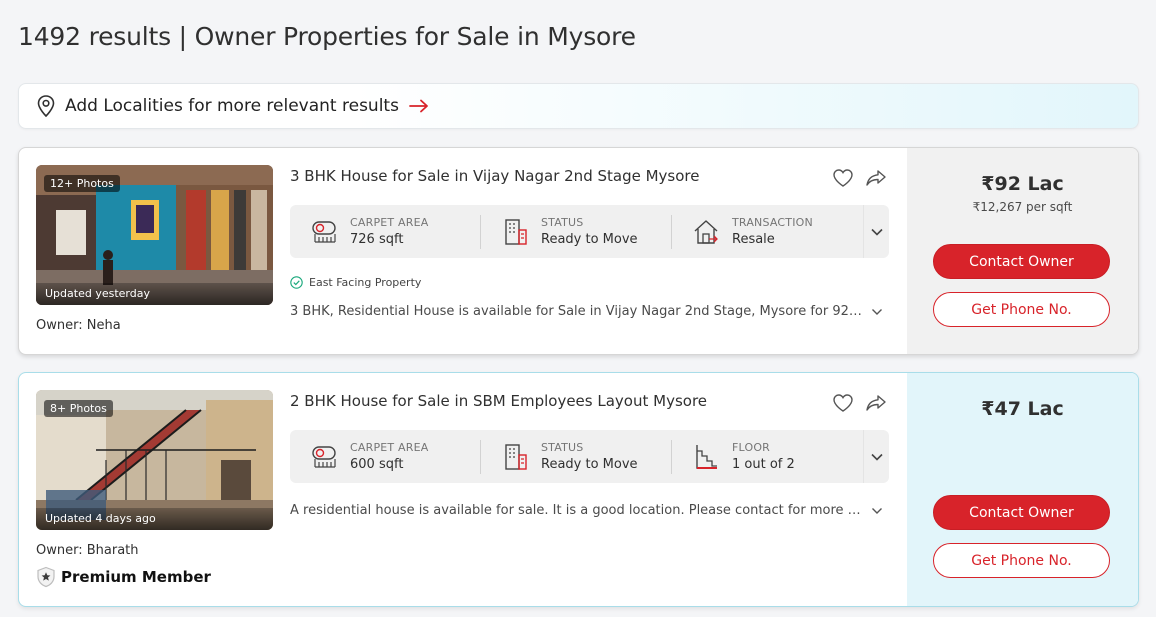 This screenshot has width=1156, height=617. What do you see at coordinates (767, 456) in the screenshot?
I see `summary-floor: FLOOR 1 out of 2` at bounding box center [767, 456].